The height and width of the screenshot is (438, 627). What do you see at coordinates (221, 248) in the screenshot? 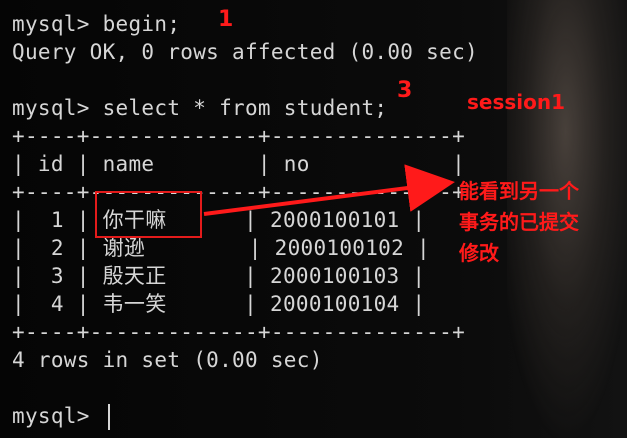
I see `terminal-line-row-2: | 2 | 谢逊 | 2000100102 |` at bounding box center [221, 248].